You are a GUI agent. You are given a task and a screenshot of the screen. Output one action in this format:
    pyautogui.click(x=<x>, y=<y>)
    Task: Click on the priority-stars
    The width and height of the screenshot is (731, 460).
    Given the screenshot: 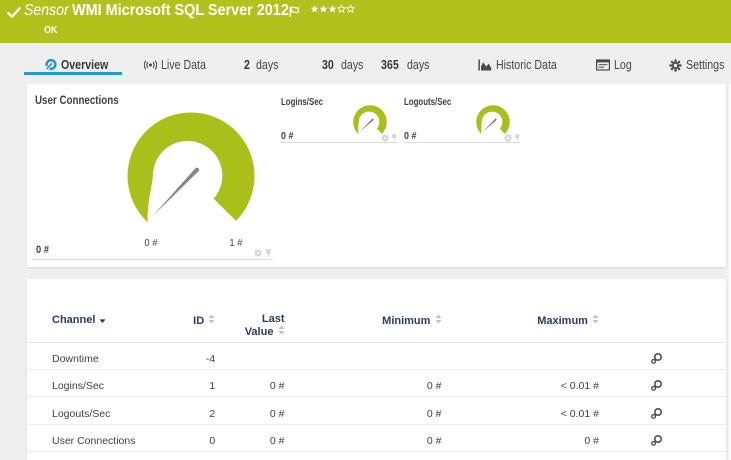 What is the action you would take?
    pyautogui.click(x=332, y=9)
    